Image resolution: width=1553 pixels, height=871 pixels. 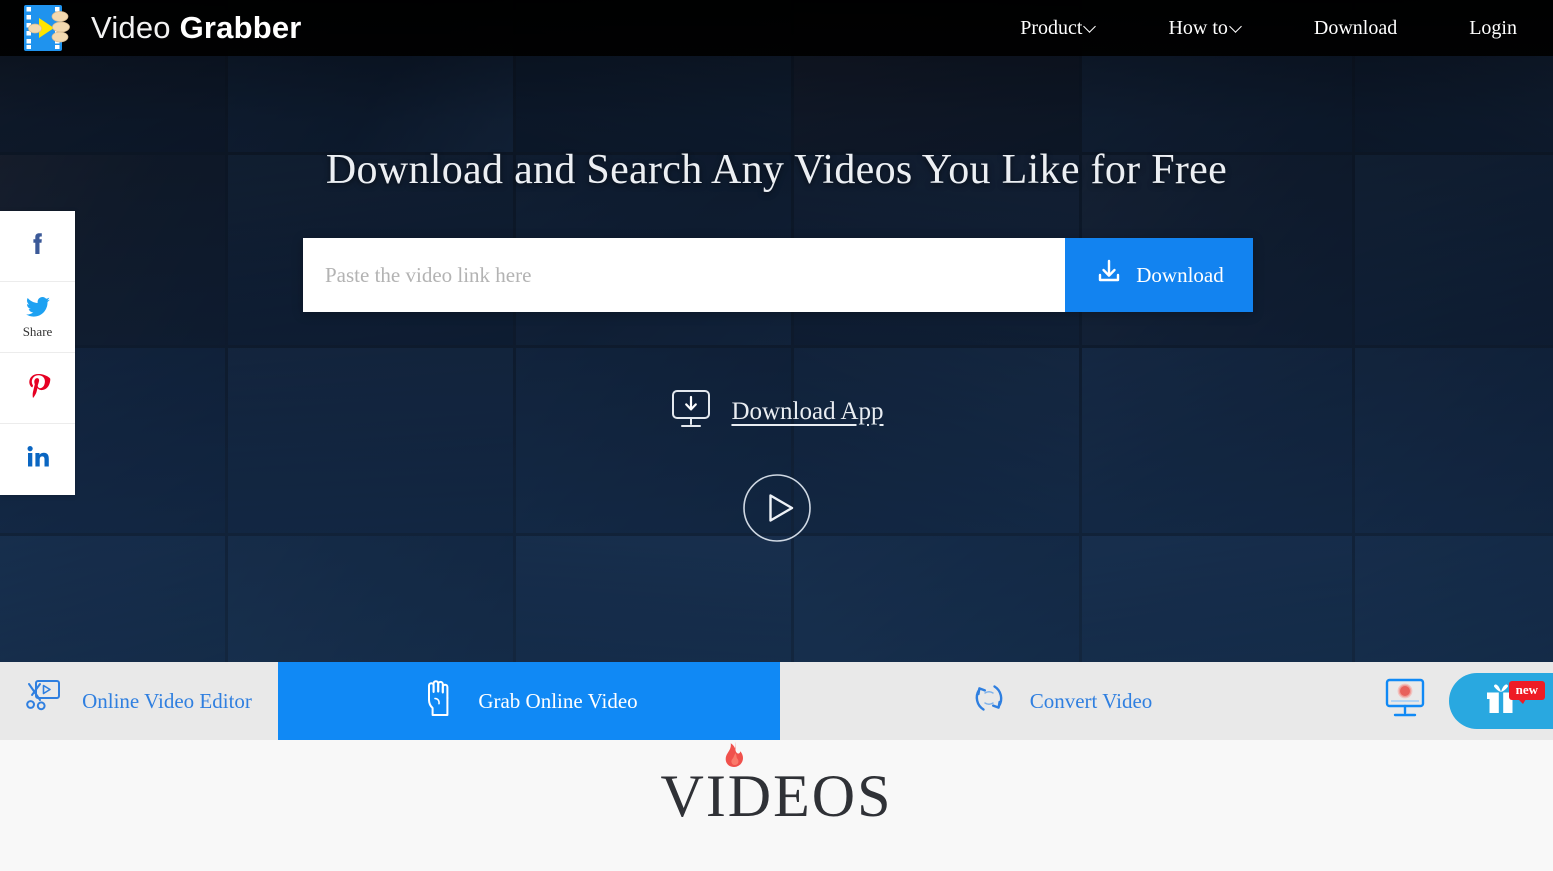 What do you see at coordinates (735, 760) in the screenshot?
I see `flame-icon` at bounding box center [735, 760].